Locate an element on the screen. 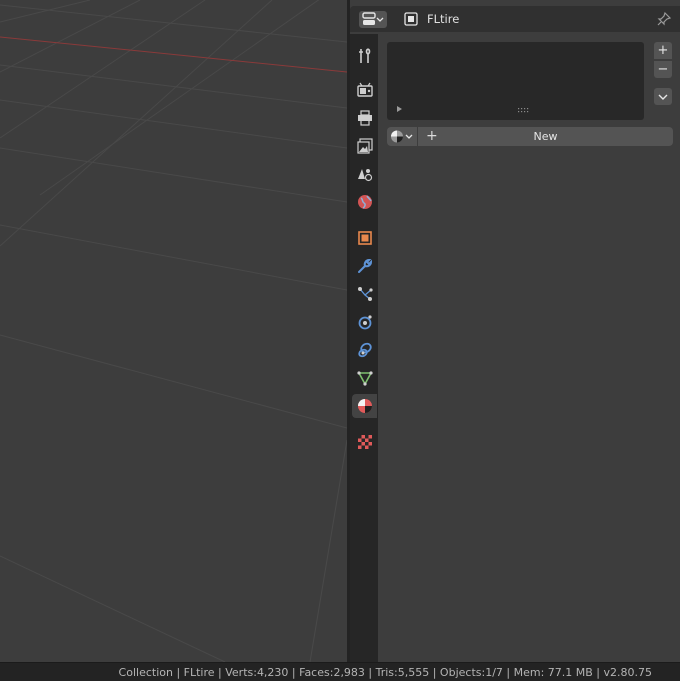 This screenshot has width=680, height=681. material-icon is located at coordinates (365, 406).